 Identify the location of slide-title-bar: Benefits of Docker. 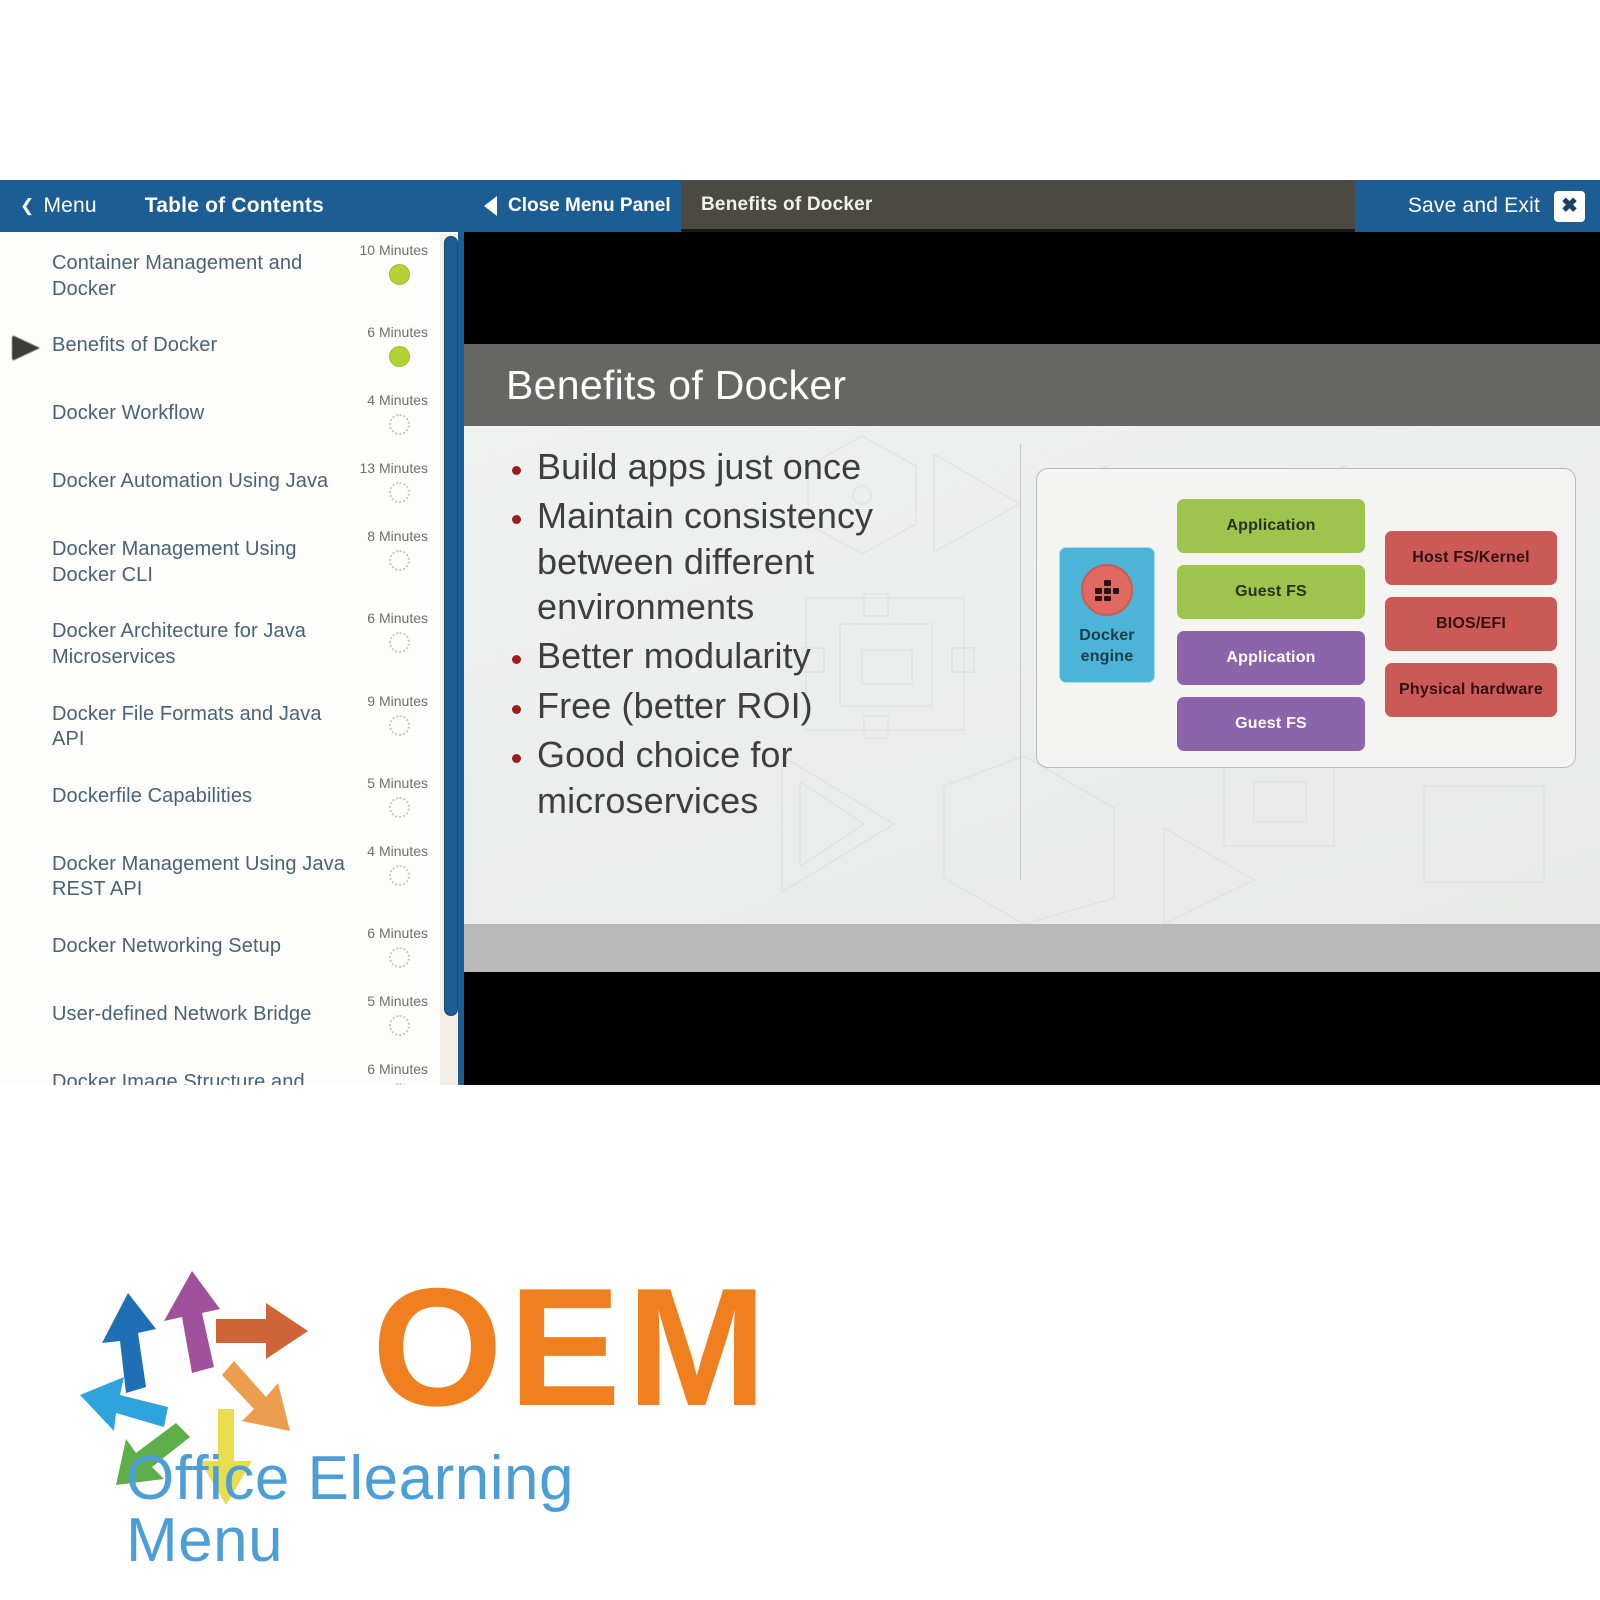
(1032, 385).